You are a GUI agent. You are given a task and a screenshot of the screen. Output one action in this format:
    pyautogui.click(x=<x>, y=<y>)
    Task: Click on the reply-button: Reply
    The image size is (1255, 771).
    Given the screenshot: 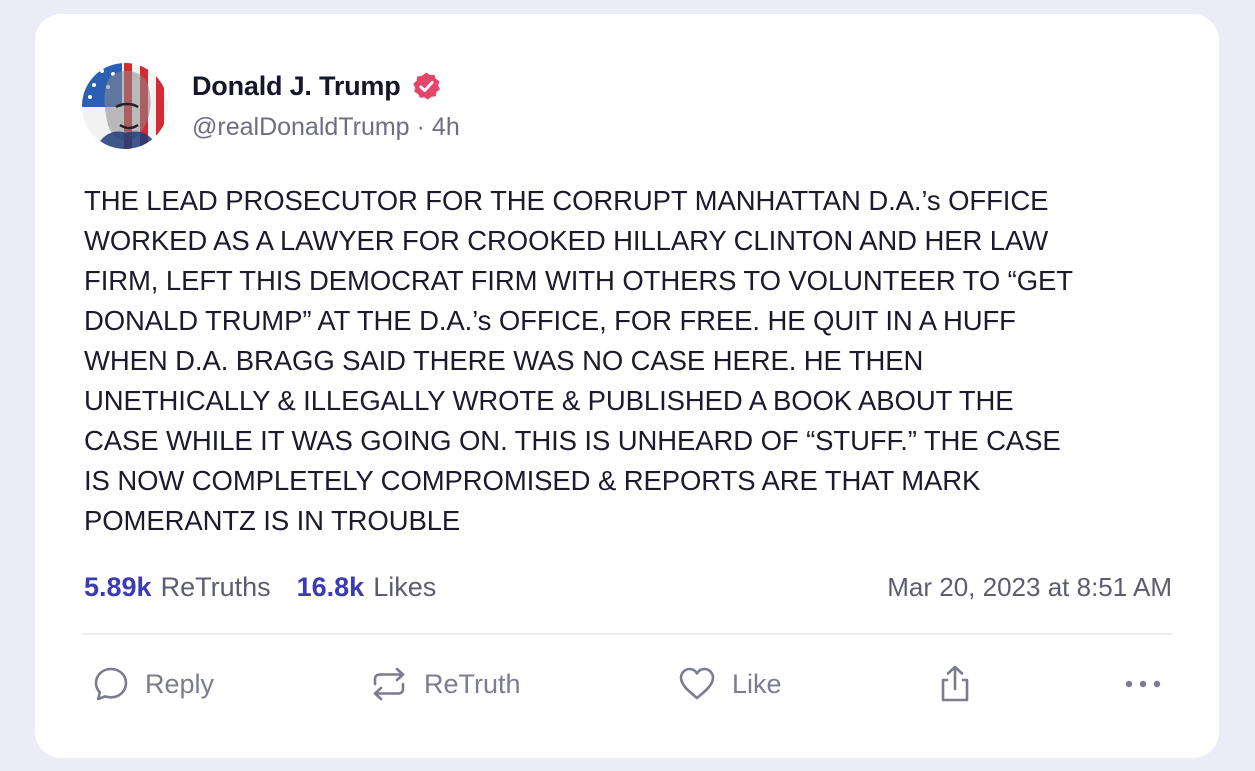 What is the action you would take?
    pyautogui.click(x=152, y=684)
    